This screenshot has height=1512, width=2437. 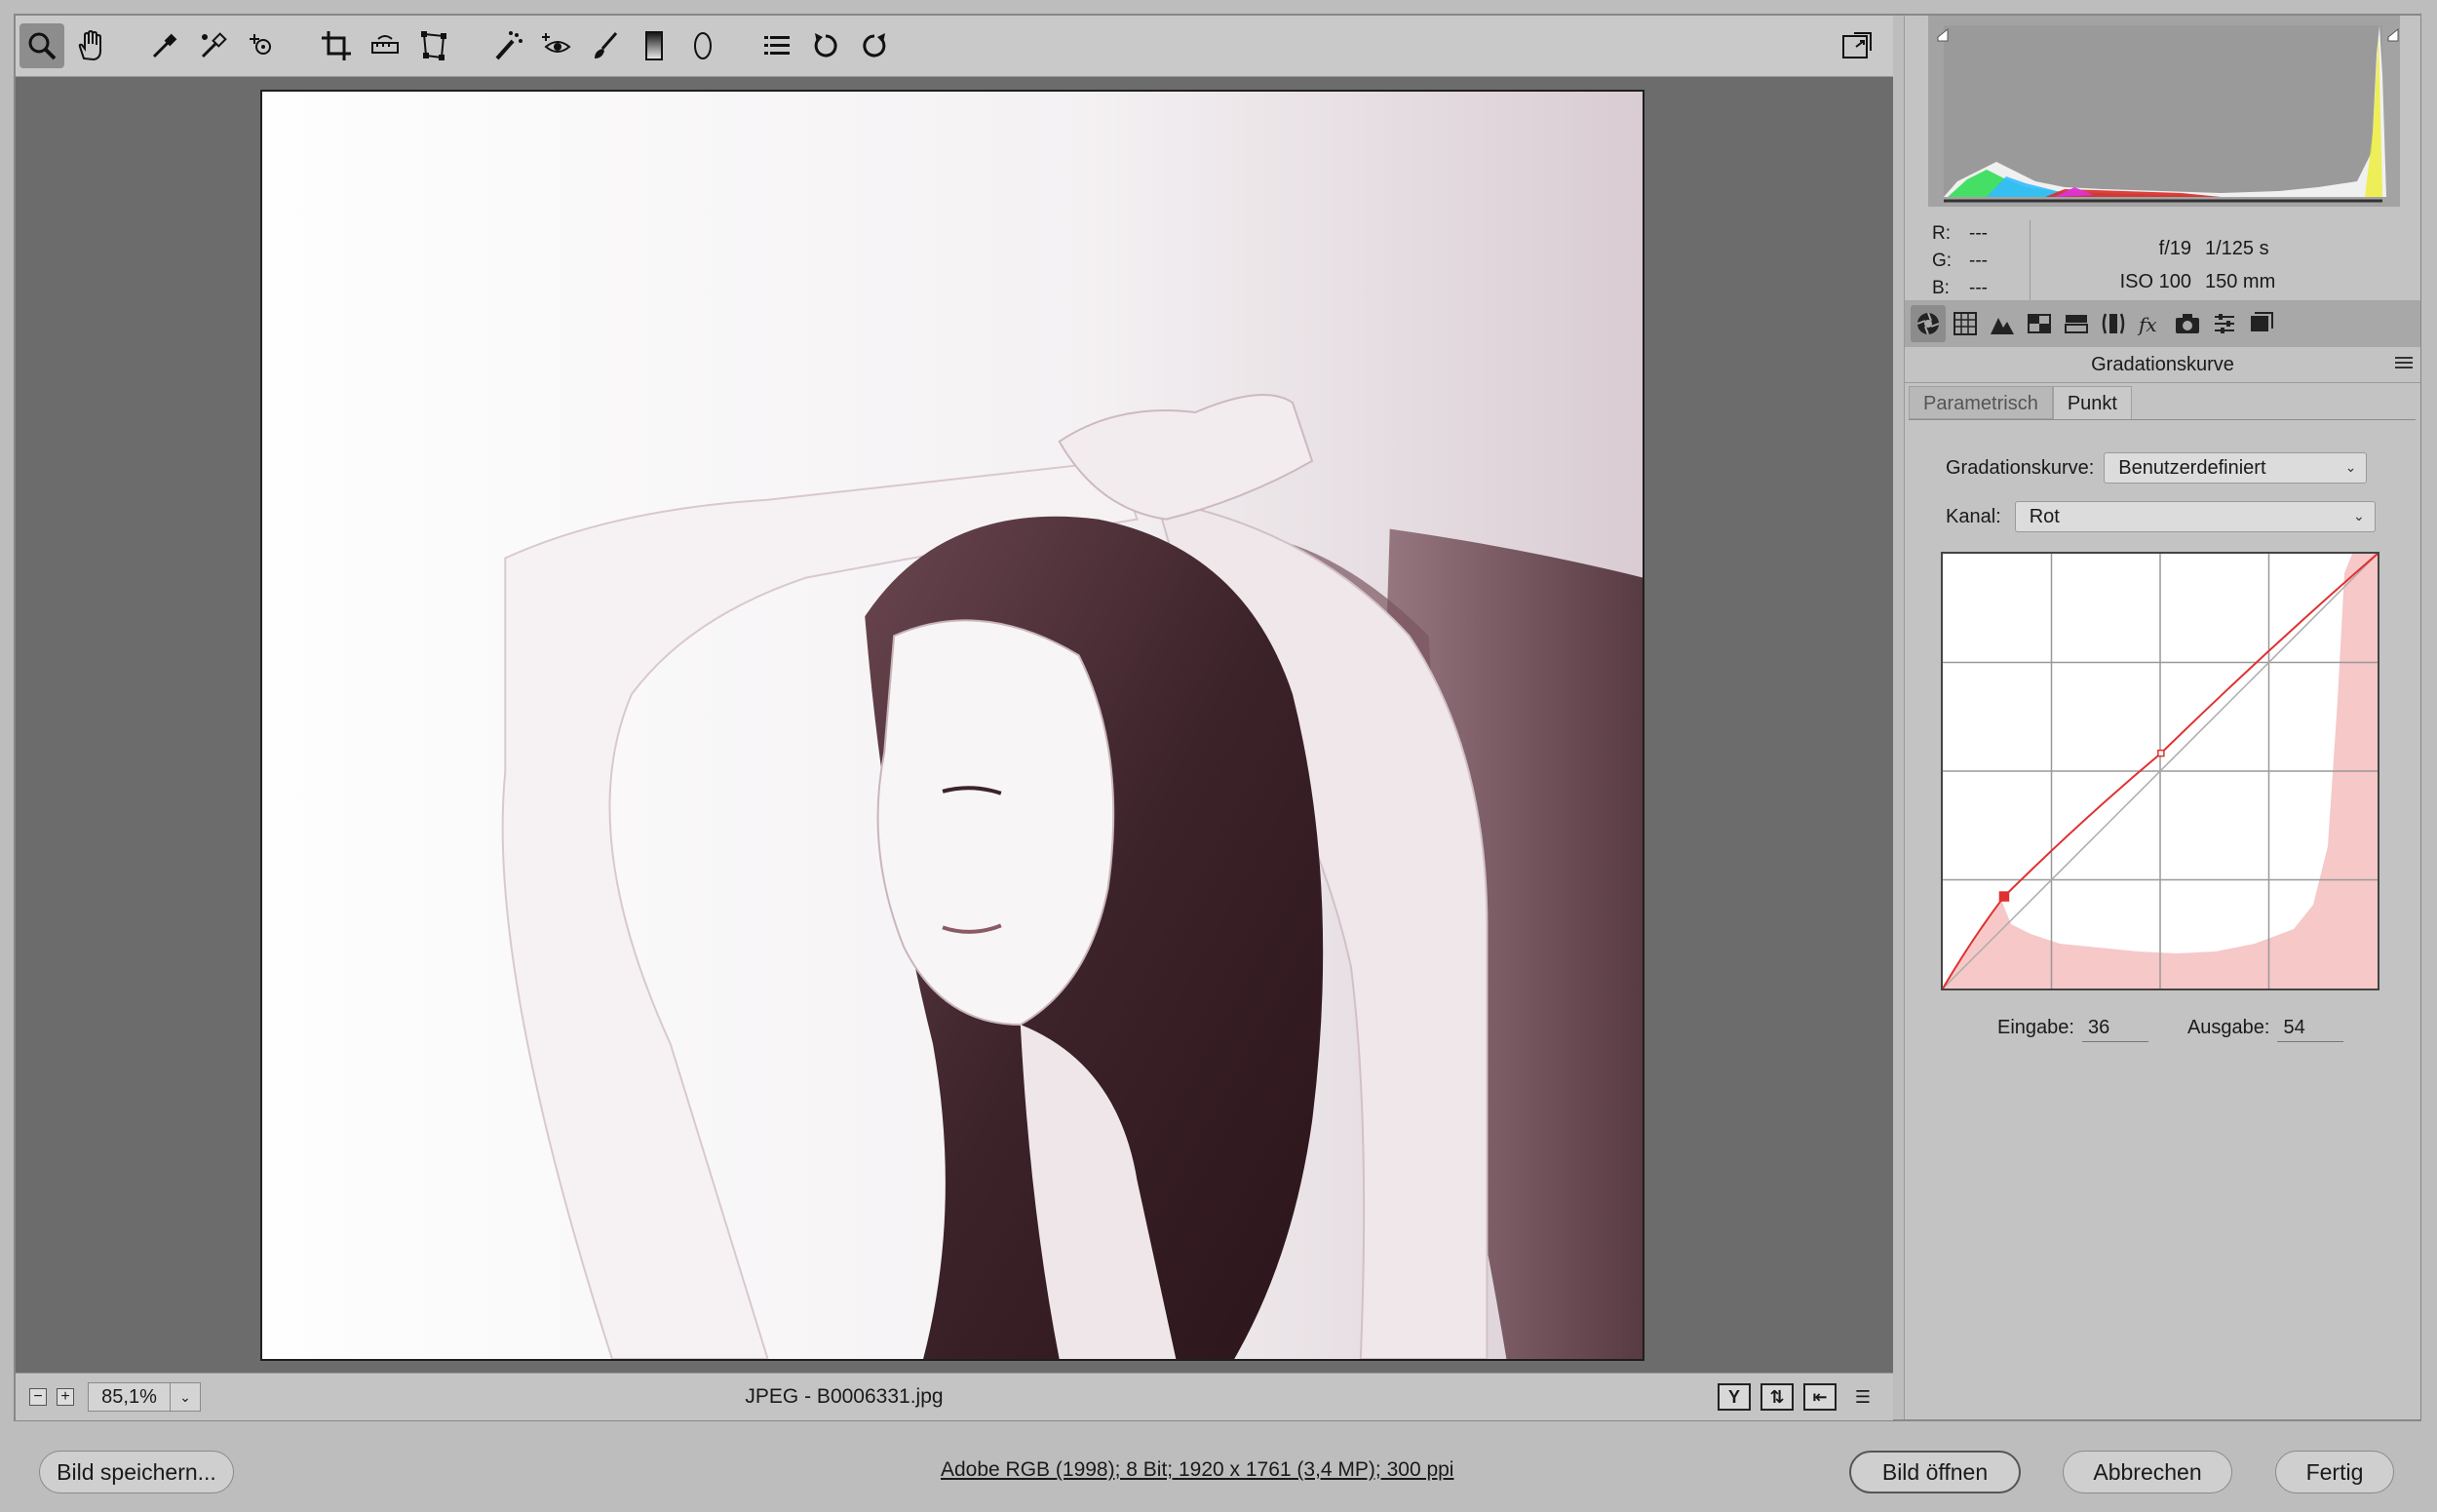 I want to click on r-value: ---, so click(x=1979, y=233).